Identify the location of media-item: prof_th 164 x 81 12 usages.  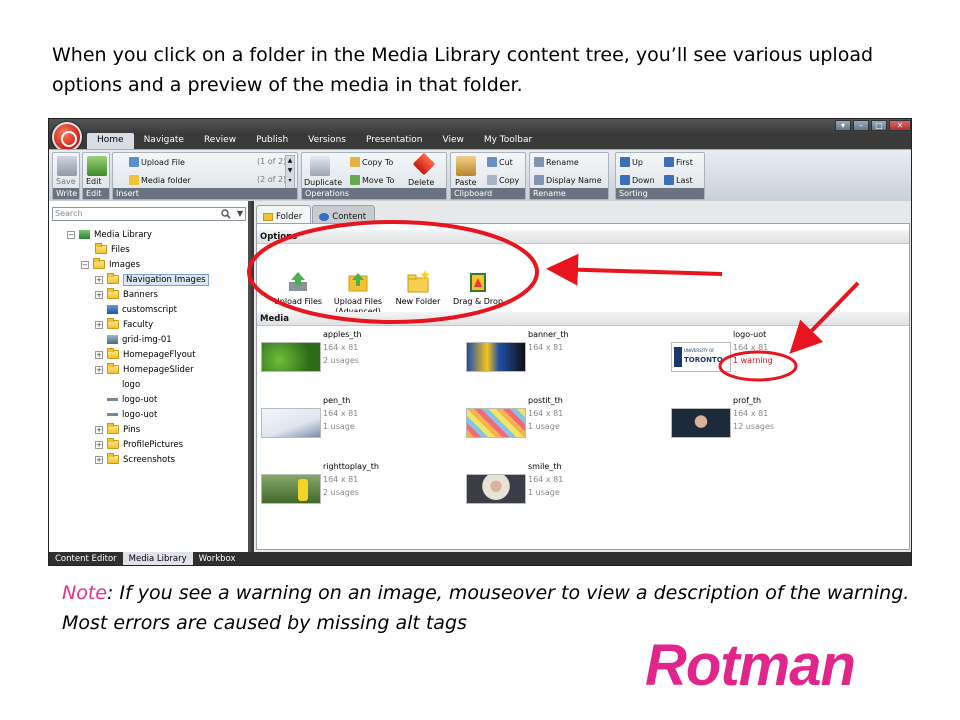
(771, 427).